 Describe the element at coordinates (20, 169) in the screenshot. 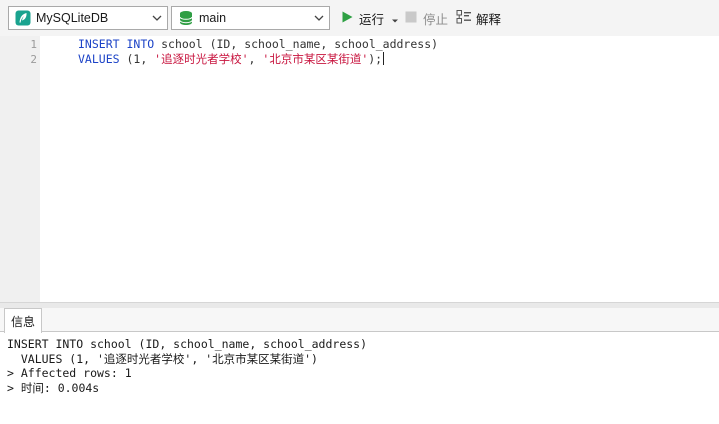

I see `line-number-gutter: 1 2` at that location.